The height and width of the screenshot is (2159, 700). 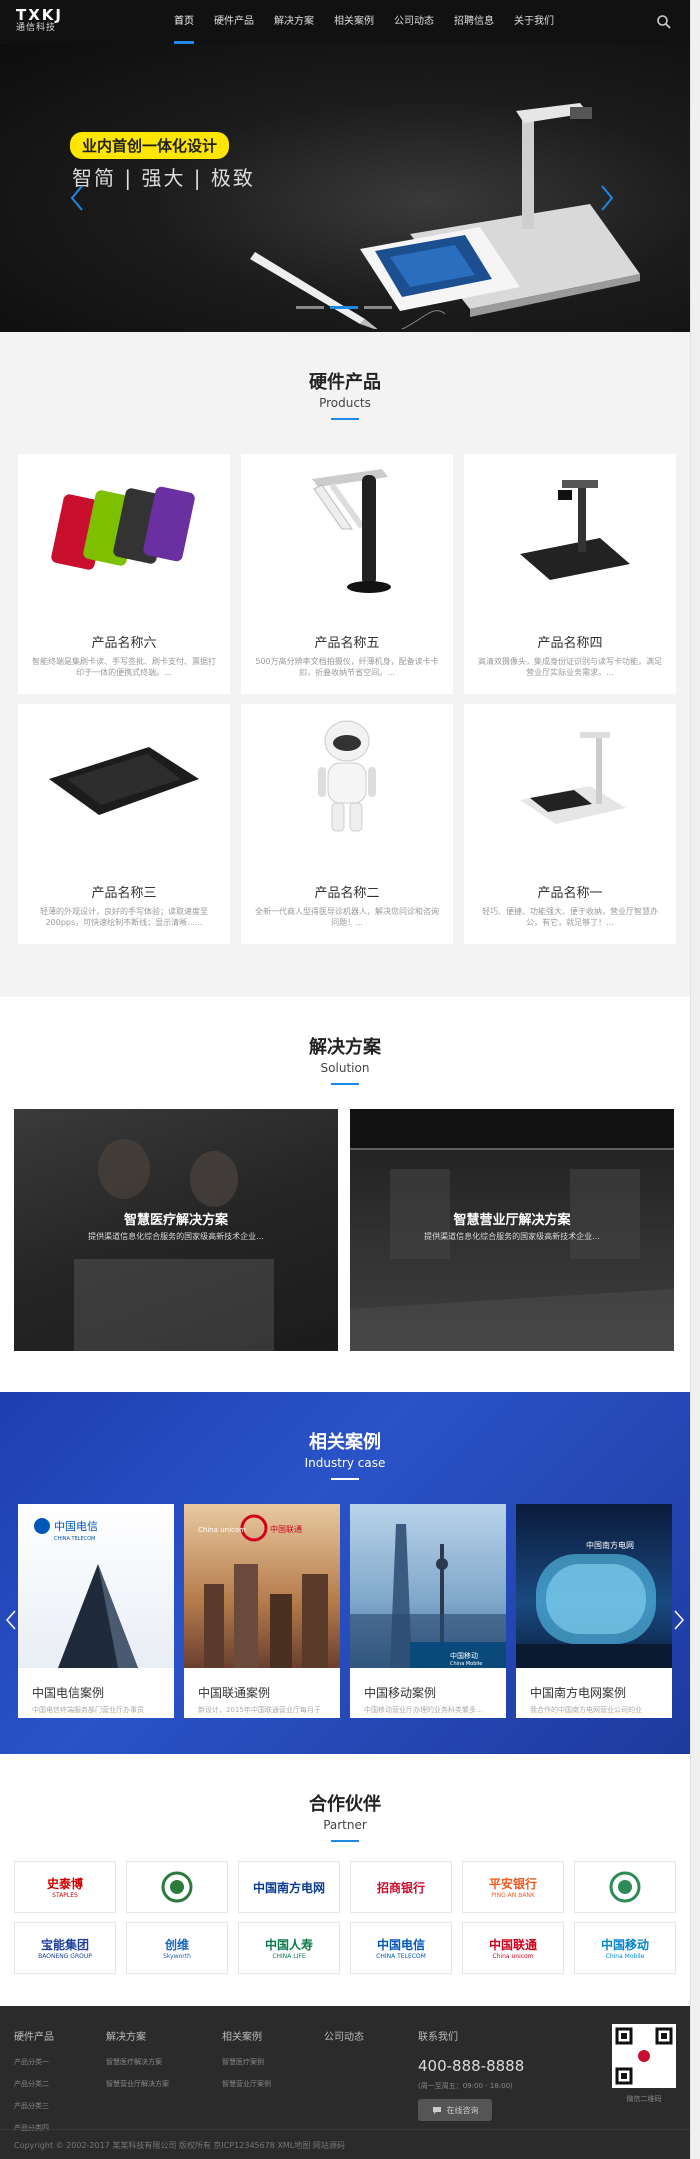 I want to click on partner-logo-name: 史泰博, so click(x=64, y=1884).